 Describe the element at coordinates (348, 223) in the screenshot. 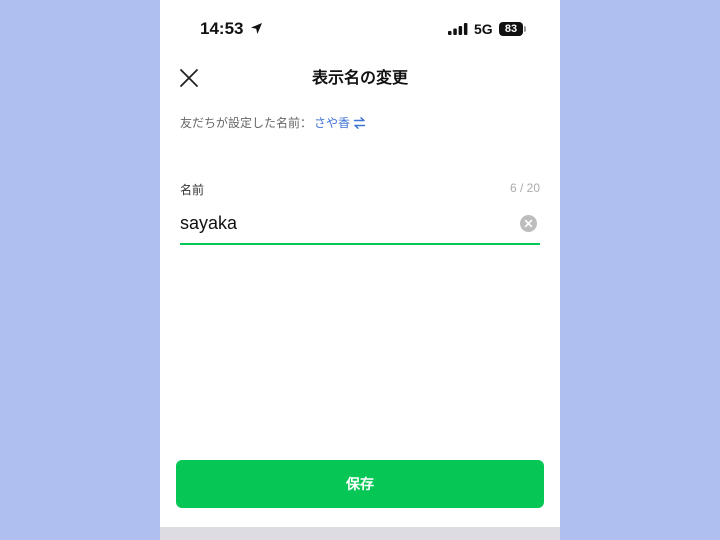

I see `name-input` at that location.